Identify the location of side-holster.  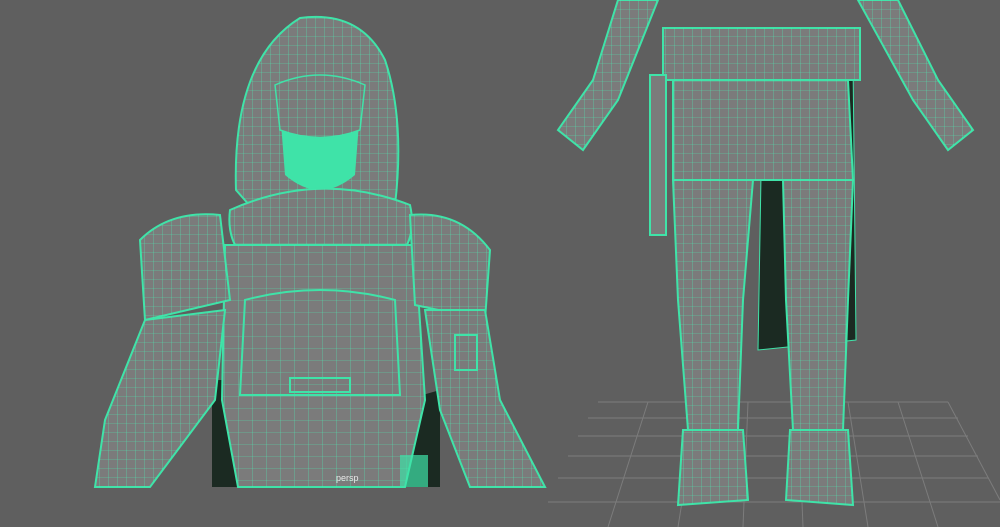
(658, 155).